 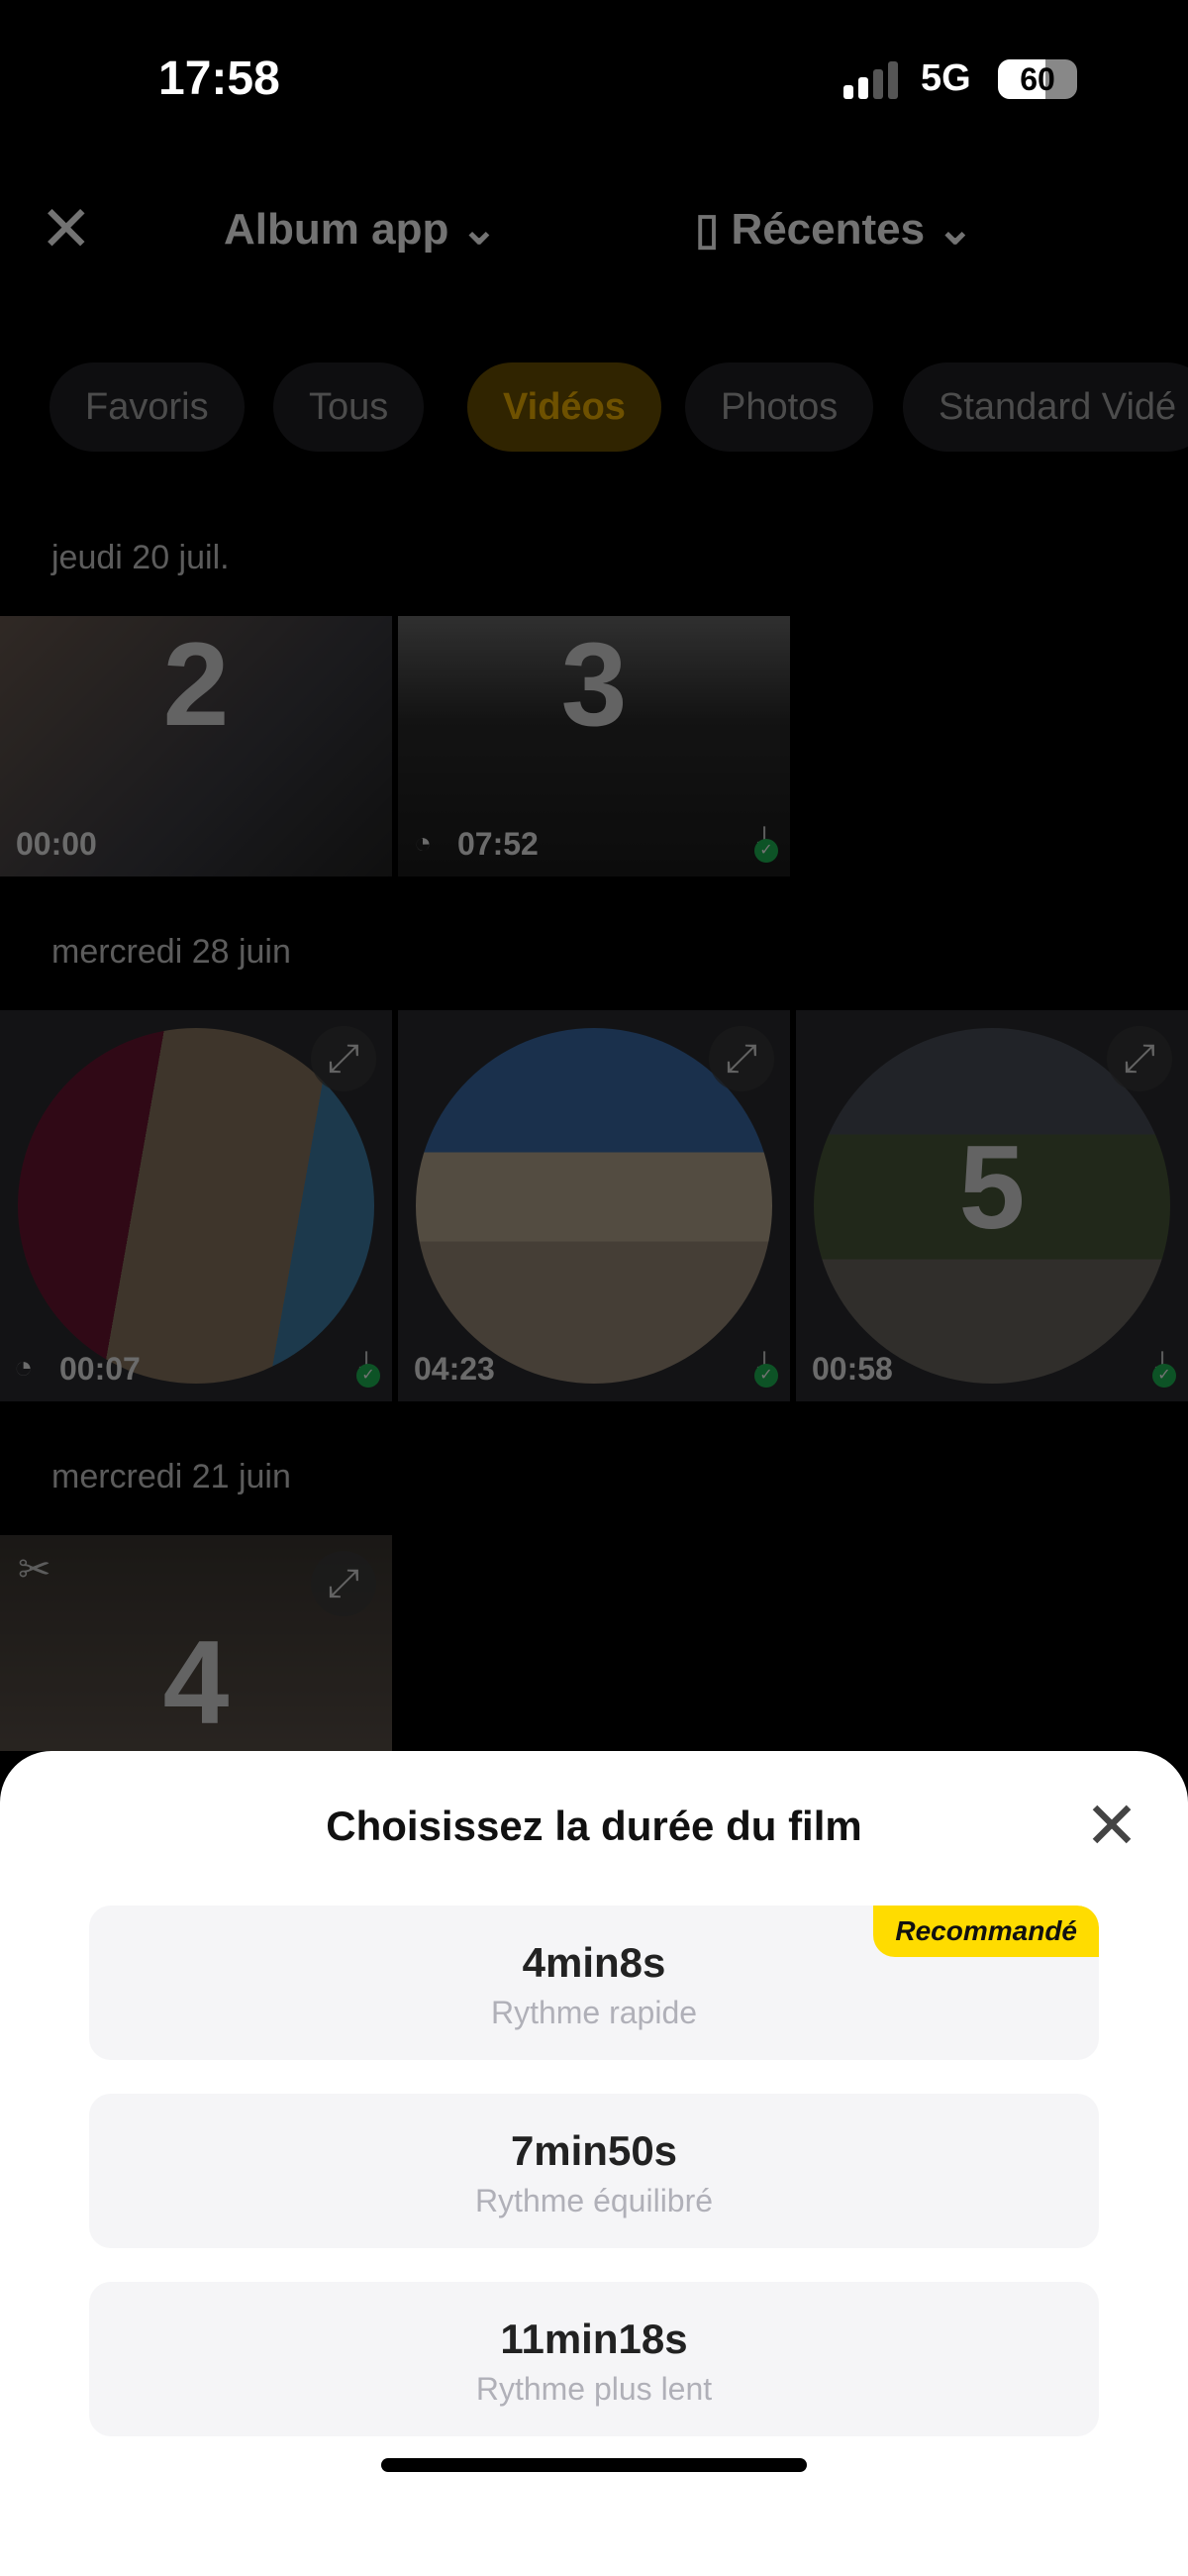 What do you see at coordinates (498, 844) in the screenshot?
I see `video-duration: 07:52` at bounding box center [498, 844].